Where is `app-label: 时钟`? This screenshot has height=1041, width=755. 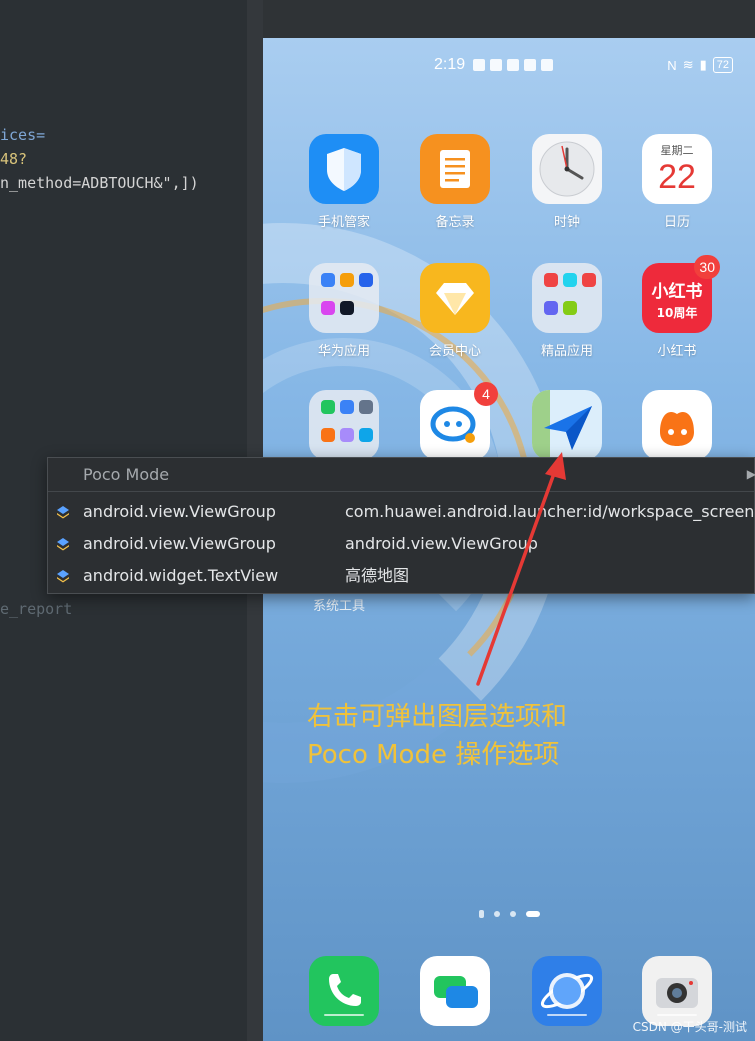 app-label: 时钟 is located at coordinates (566, 222).